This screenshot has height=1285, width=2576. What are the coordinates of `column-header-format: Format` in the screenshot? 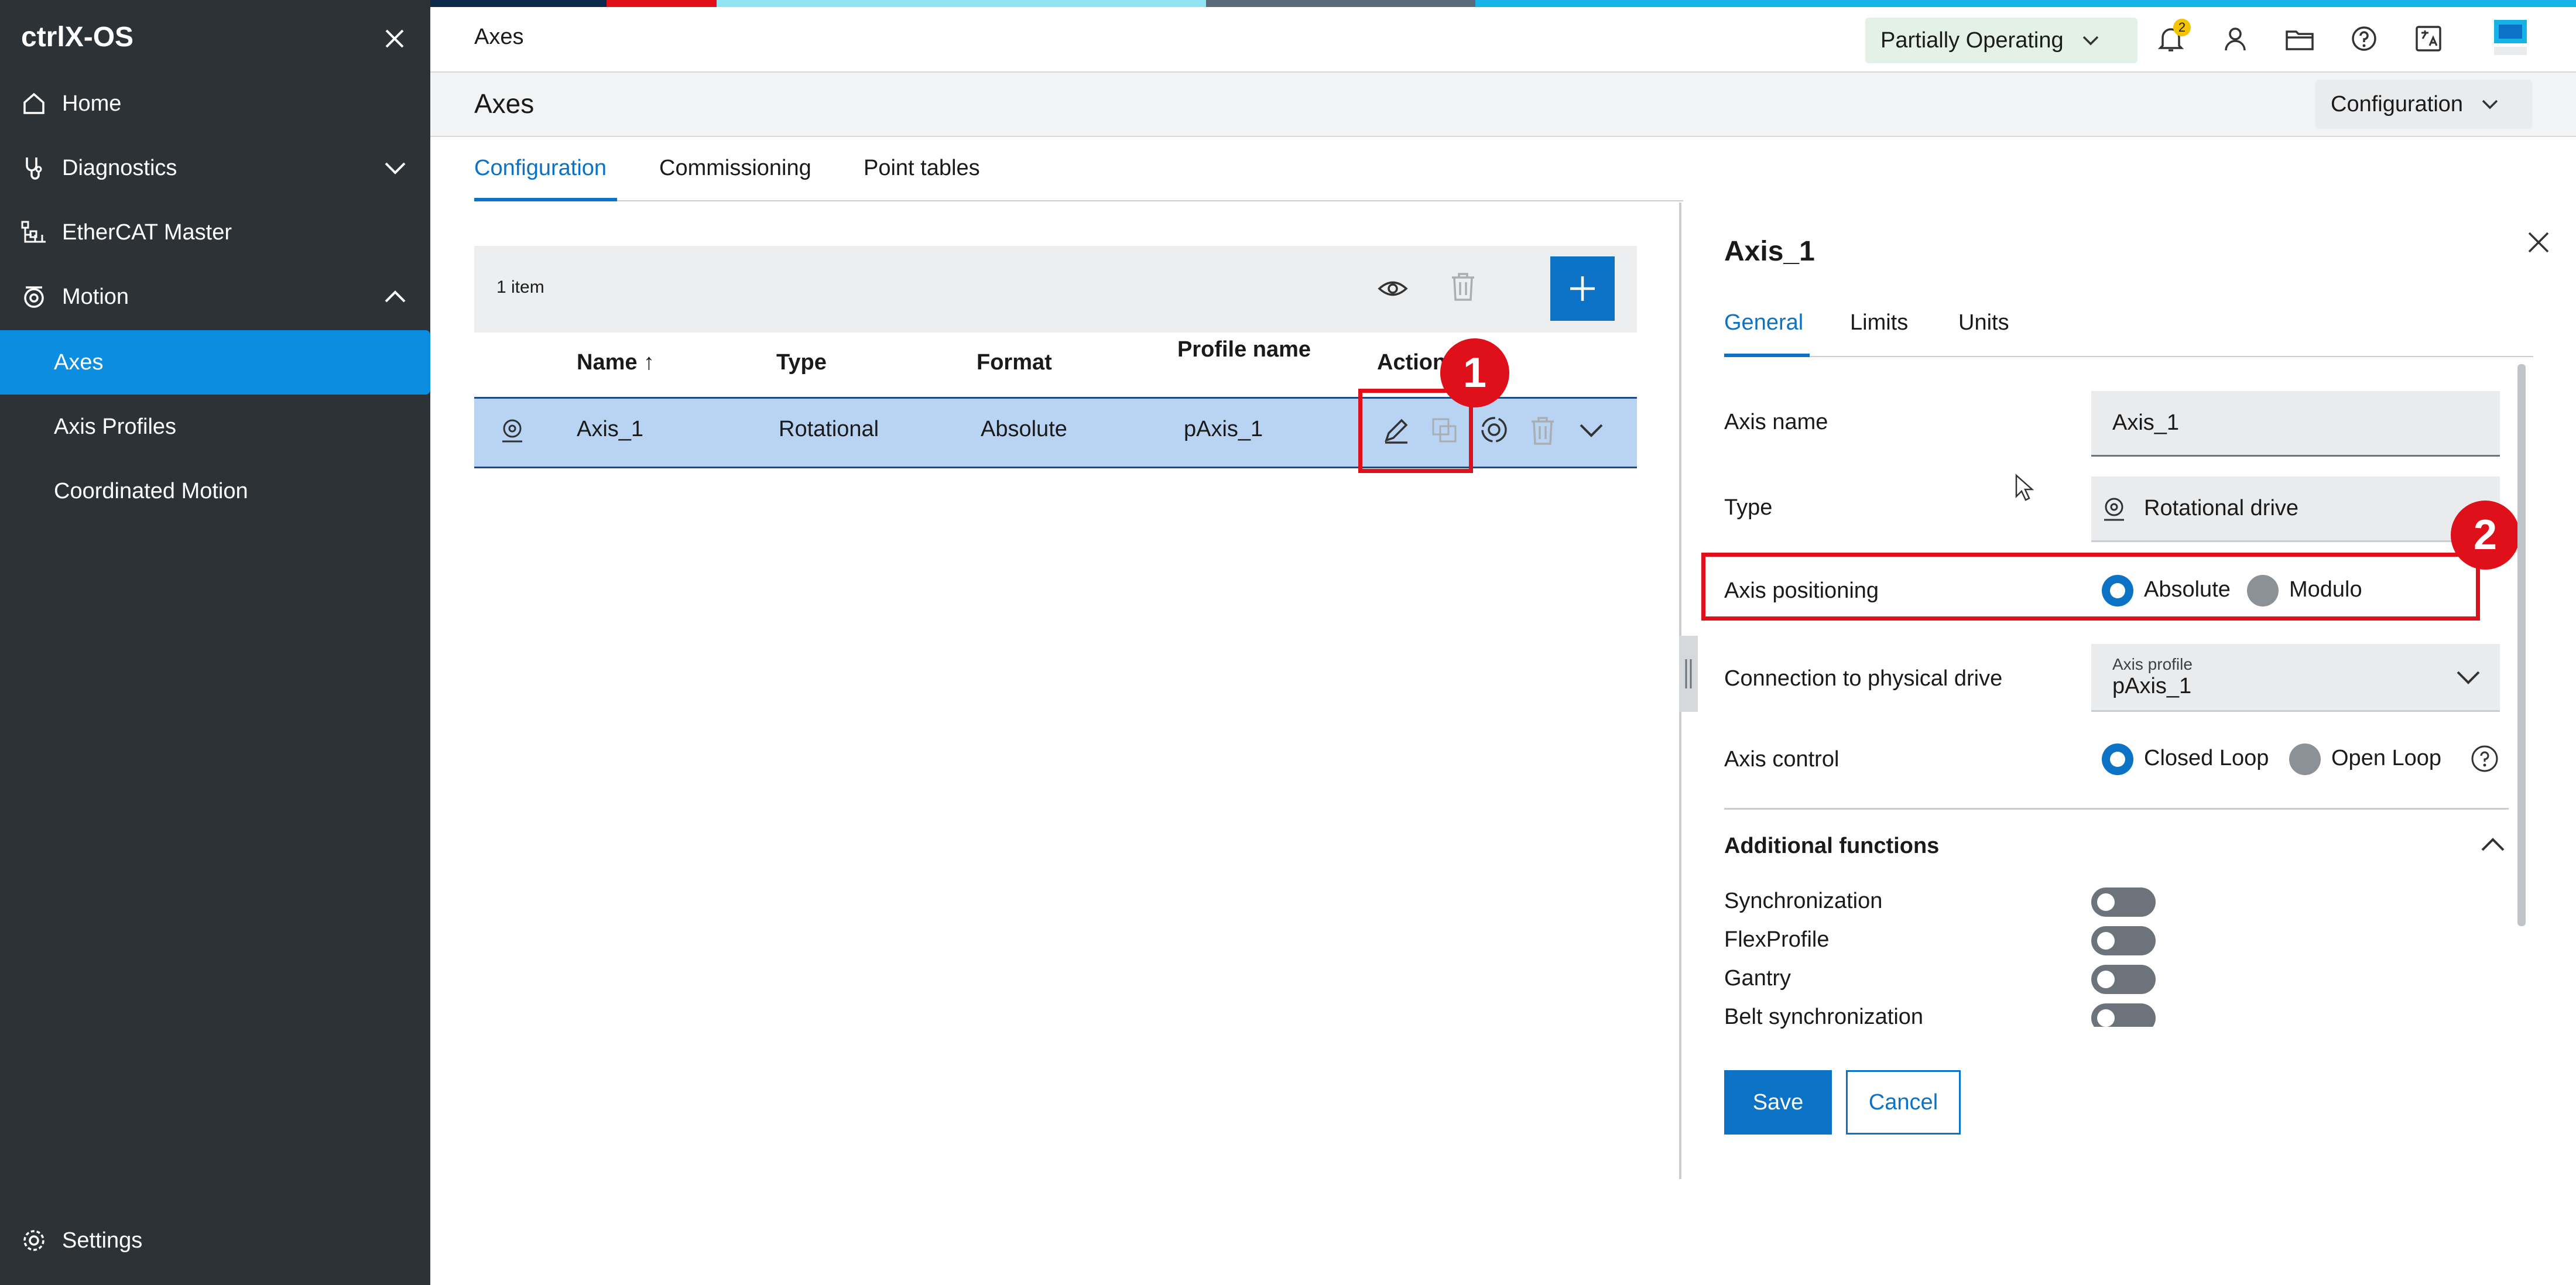 It's located at (1014, 362).